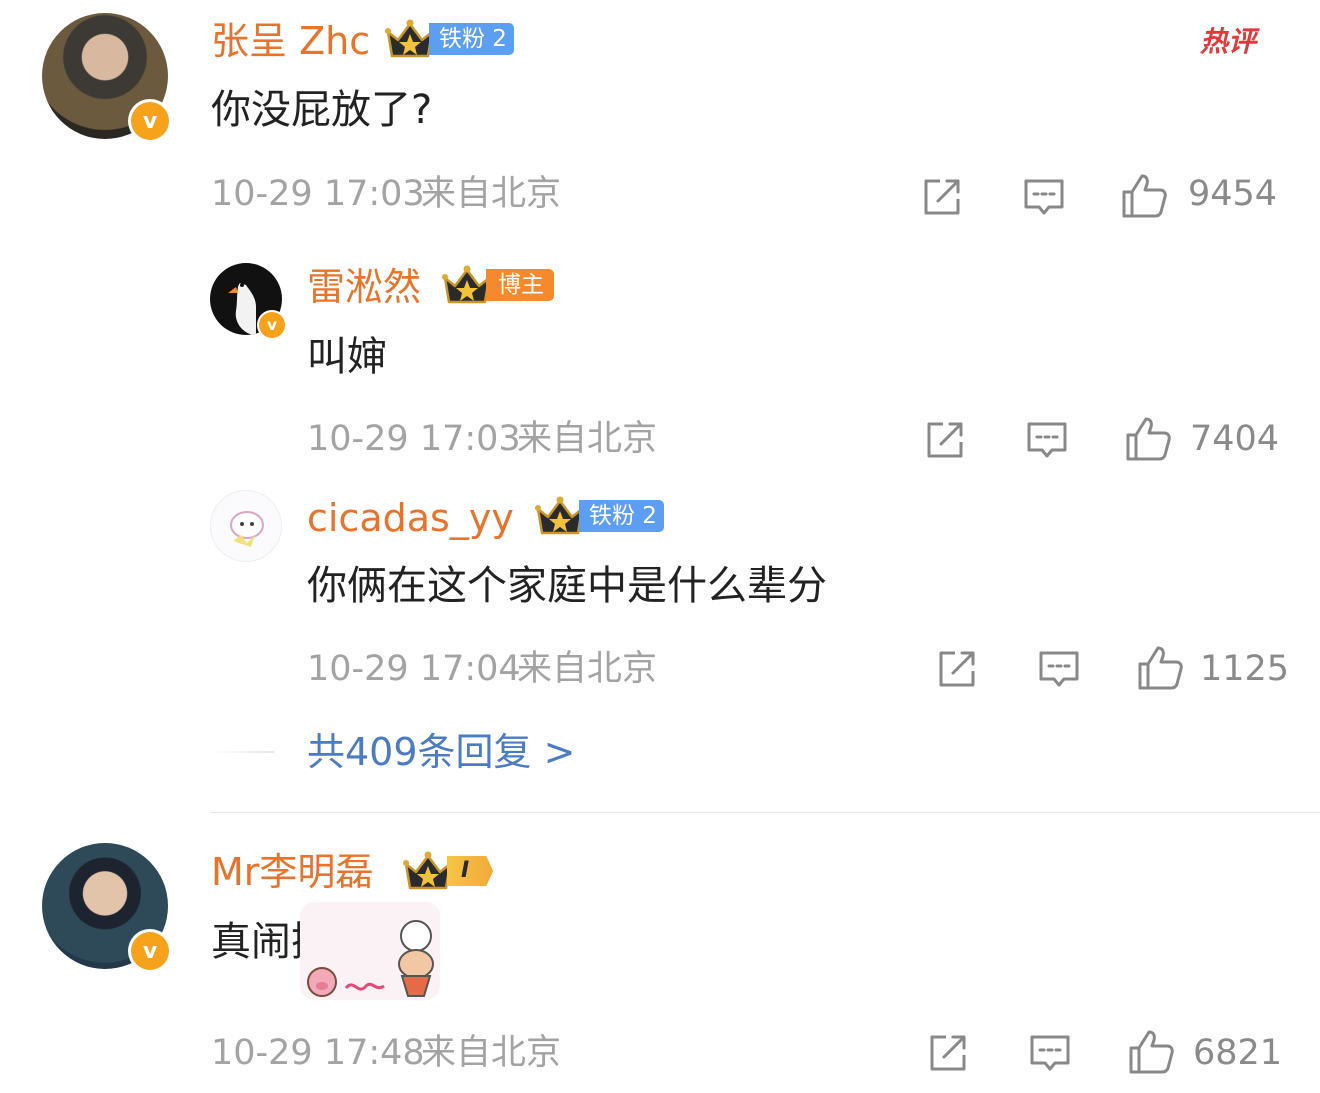  What do you see at coordinates (318, 1053) in the screenshot?
I see `comment-time: 10-29 17:48` at bounding box center [318, 1053].